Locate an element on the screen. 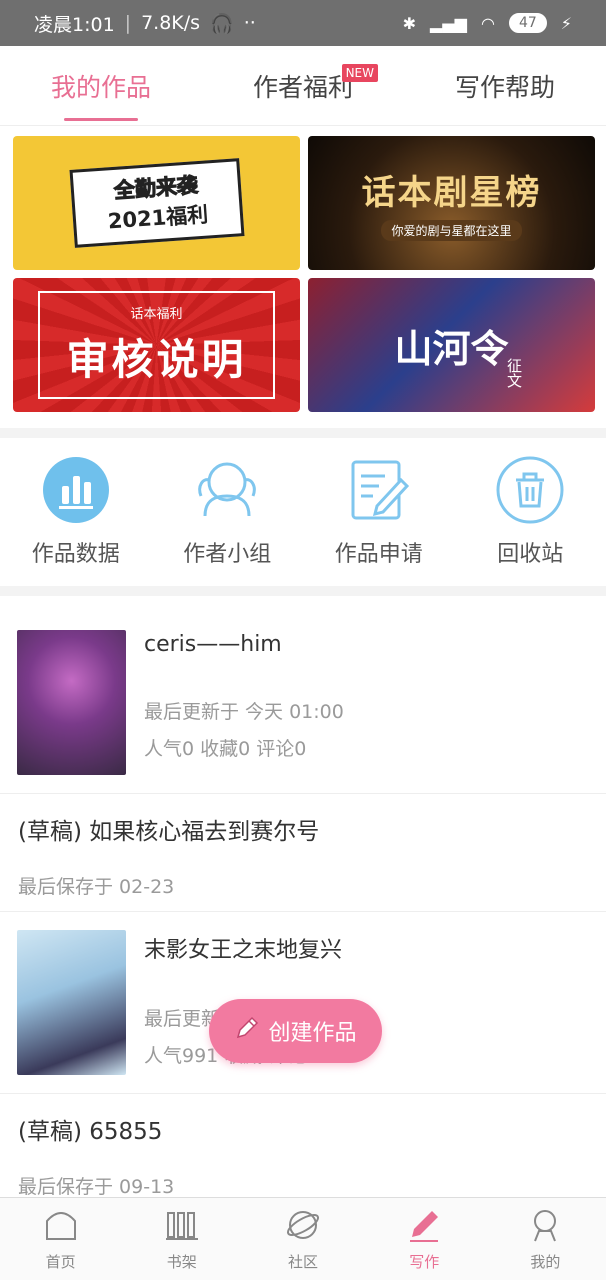 The image size is (606, 1280). status-network-speed: 7.8K/s is located at coordinates (171, 23).